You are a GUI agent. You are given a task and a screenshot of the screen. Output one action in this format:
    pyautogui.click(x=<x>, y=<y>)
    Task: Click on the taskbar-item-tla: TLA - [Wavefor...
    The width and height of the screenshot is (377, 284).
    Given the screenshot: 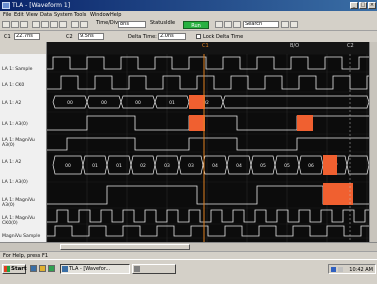 What is the action you would take?
    pyautogui.click(x=95, y=269)
    